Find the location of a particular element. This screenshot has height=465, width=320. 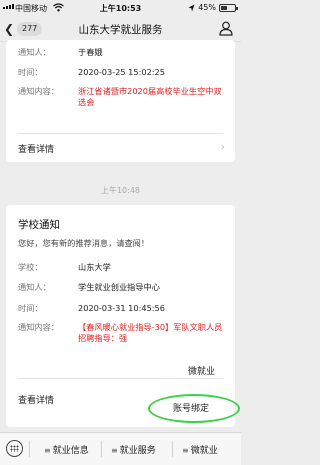

content-value: 浙江省诸暨市2020届高校毕业生空中双选会 is located at coordinates (150, 96).